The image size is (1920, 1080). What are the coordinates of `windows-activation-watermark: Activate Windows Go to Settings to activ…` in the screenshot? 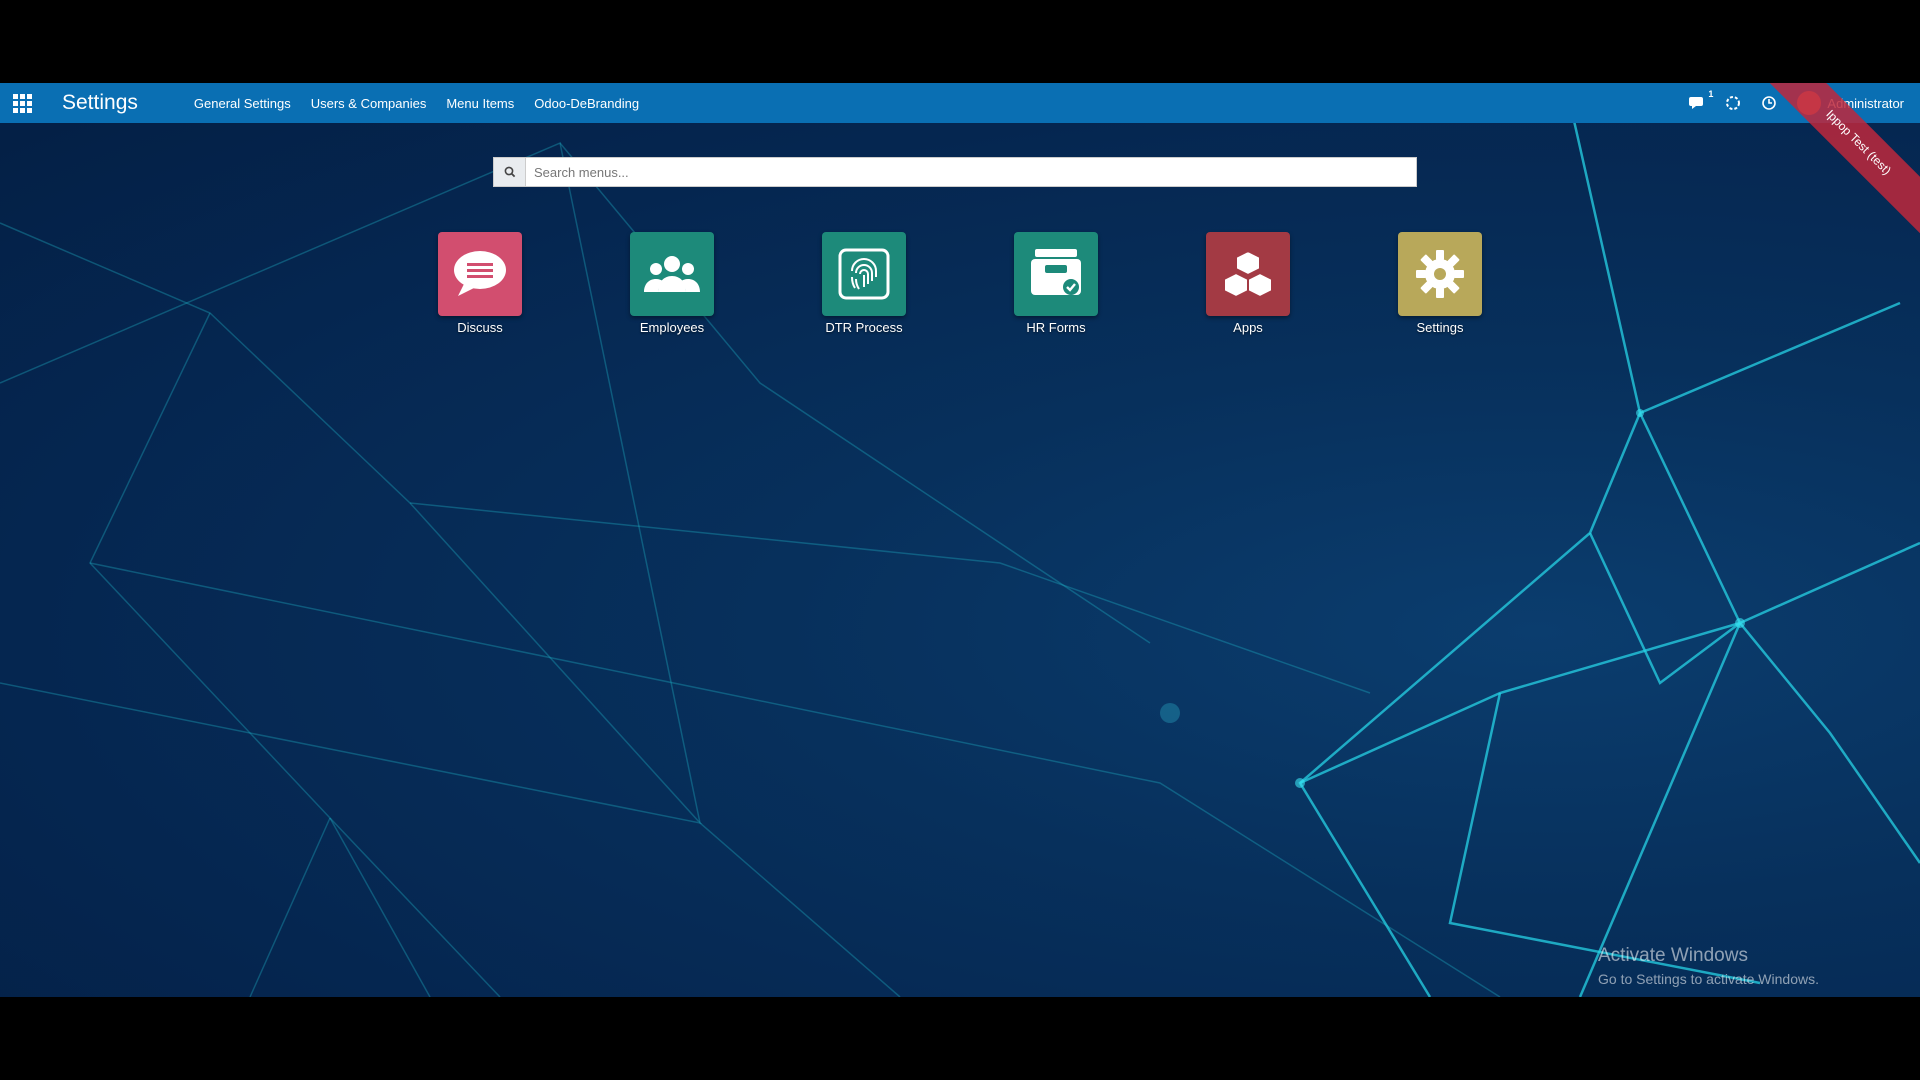 It's located at (1708, 966).